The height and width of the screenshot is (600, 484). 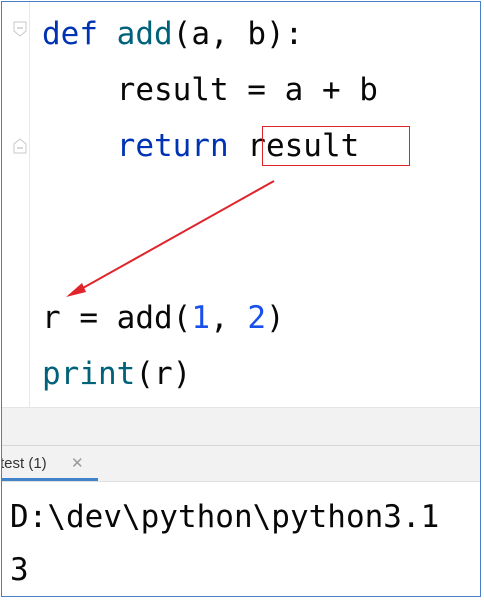 I want to click on run-tab-label: test (1), so click(x=24, y=463).